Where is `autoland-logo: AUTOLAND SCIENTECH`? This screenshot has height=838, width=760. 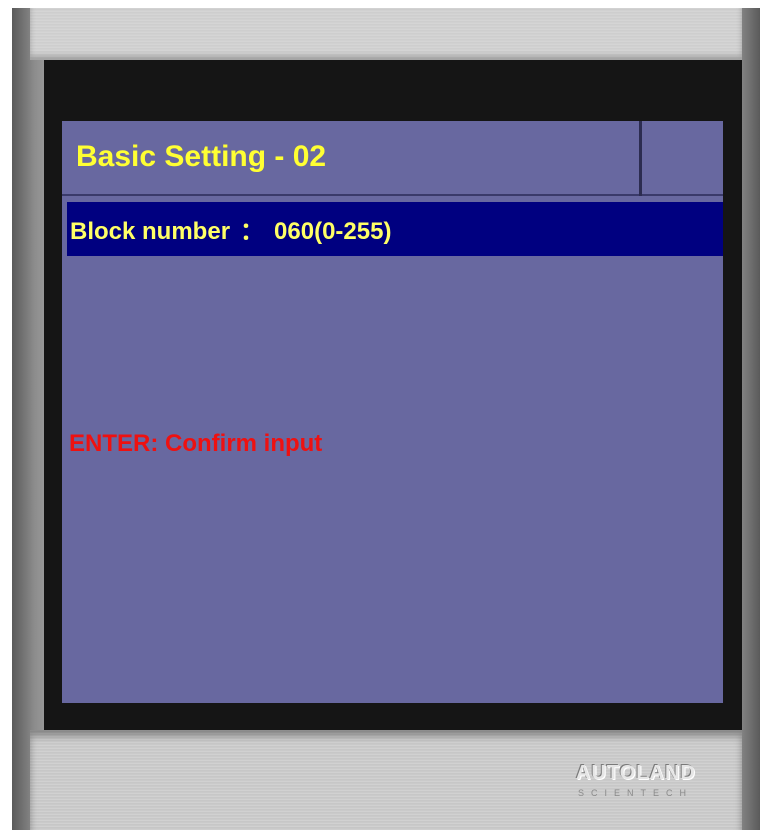
autoland-logo: AUTOLAND SCIENTECH is located at coordinates (656, 784).